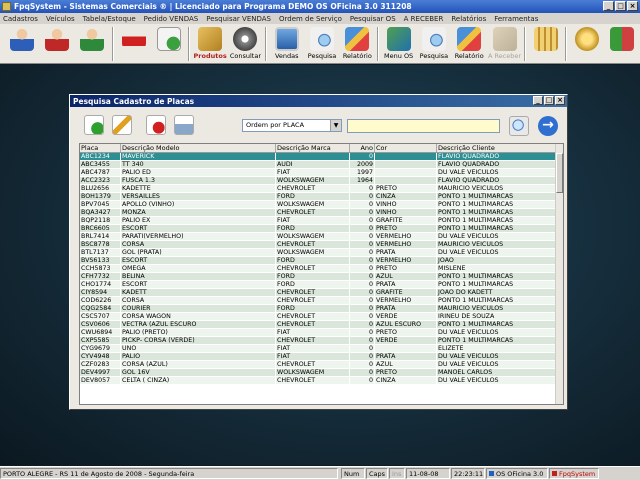  I want to click on menu-relatorios: Relatórios, so click(468, 19).